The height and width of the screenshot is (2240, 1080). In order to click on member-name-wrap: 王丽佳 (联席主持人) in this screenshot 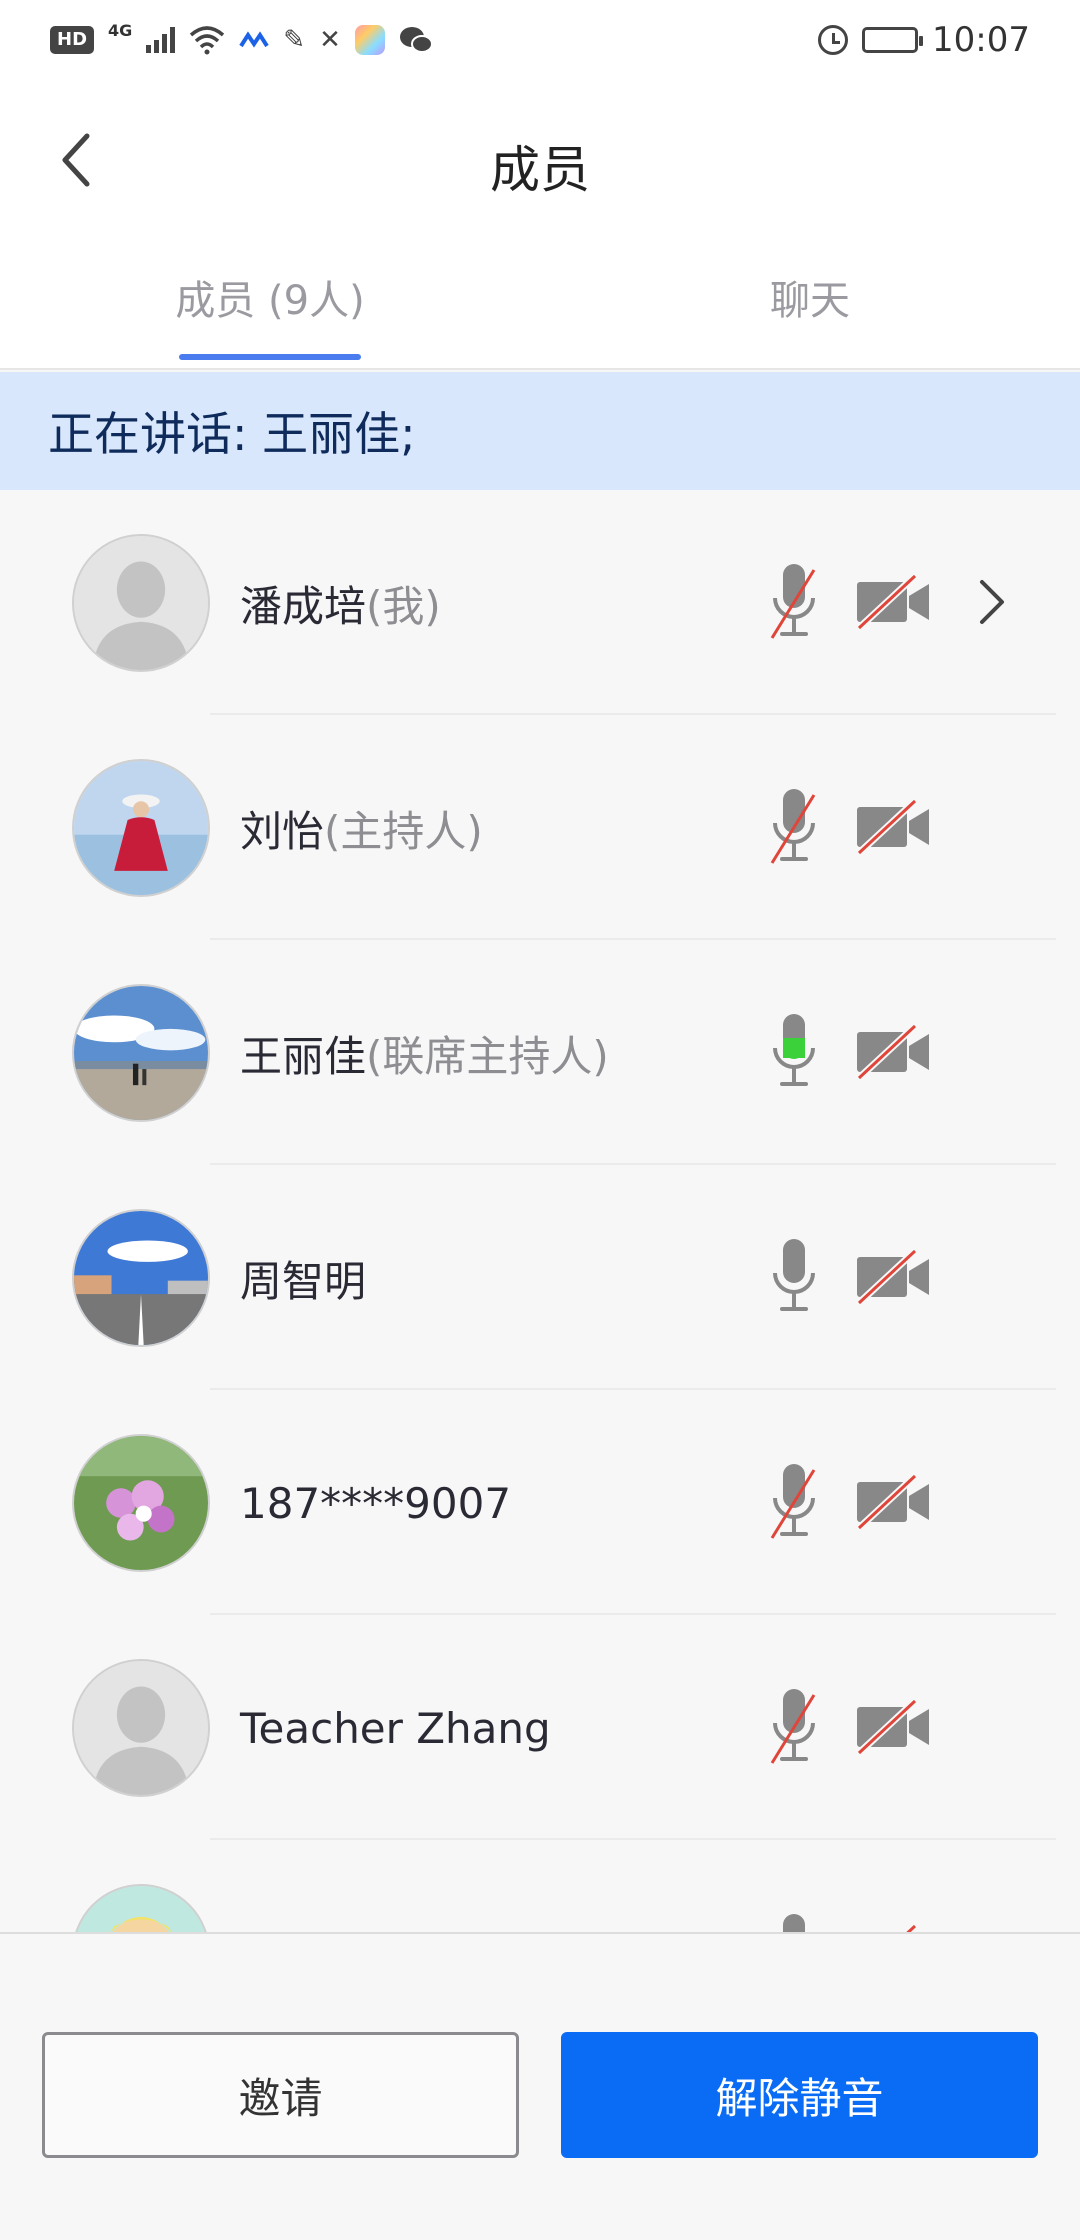, I will do `click(424, 1053)`.